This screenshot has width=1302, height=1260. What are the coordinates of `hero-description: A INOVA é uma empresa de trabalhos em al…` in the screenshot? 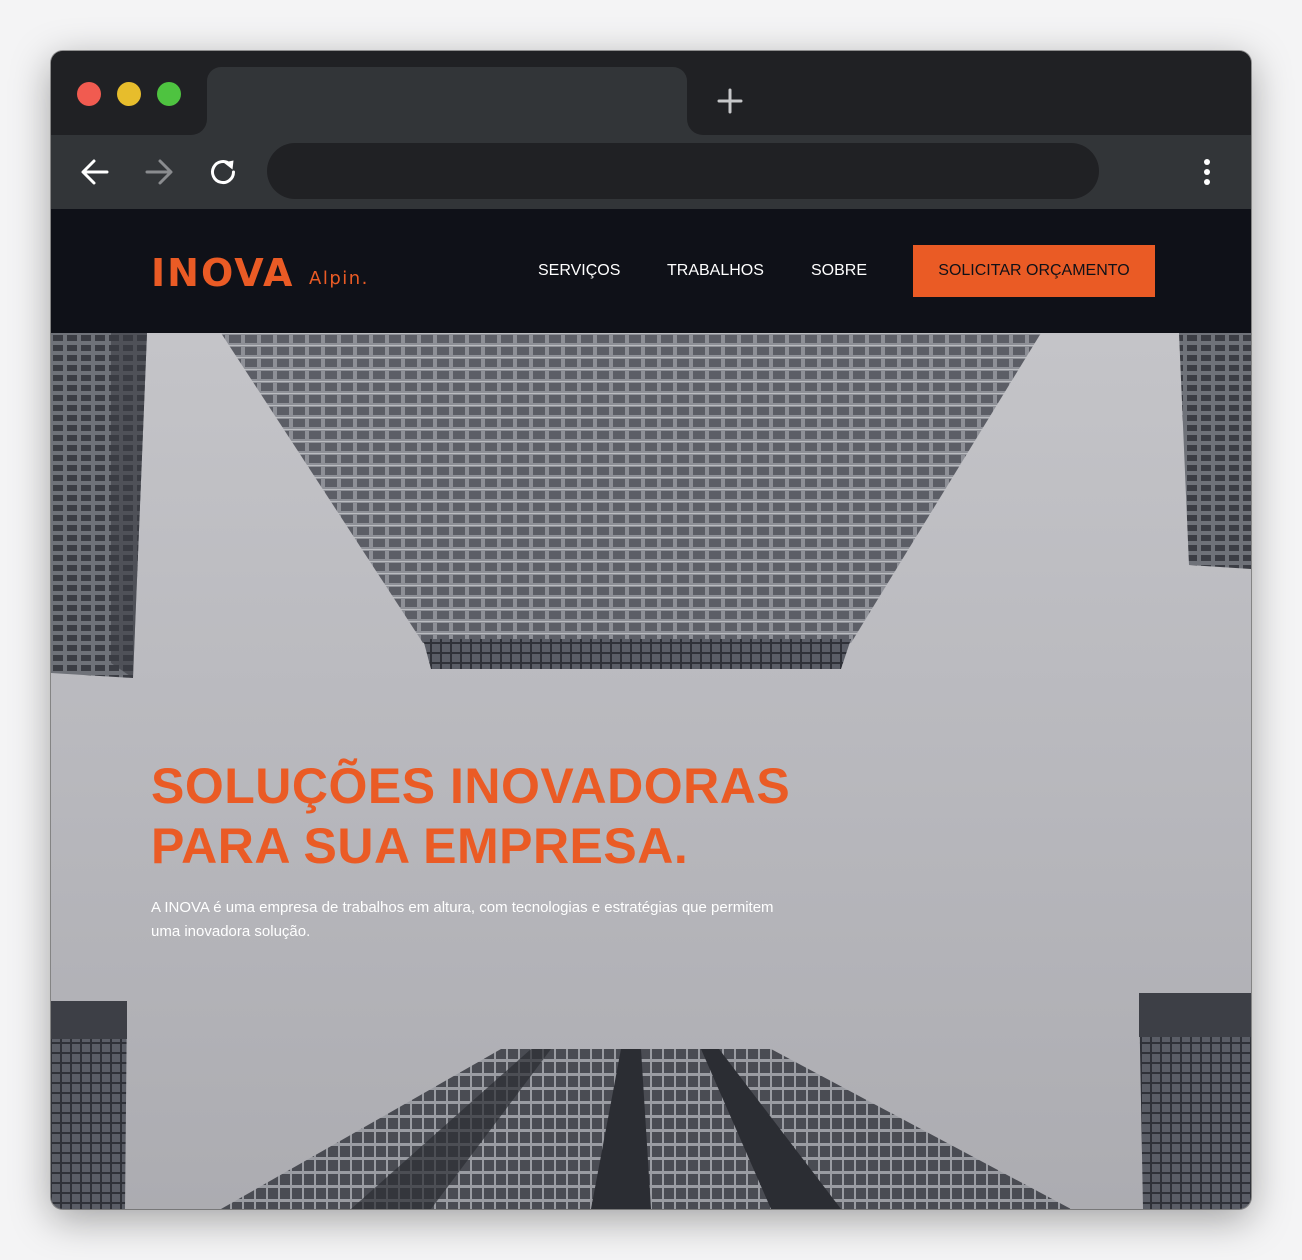 It's located at (462, 919).